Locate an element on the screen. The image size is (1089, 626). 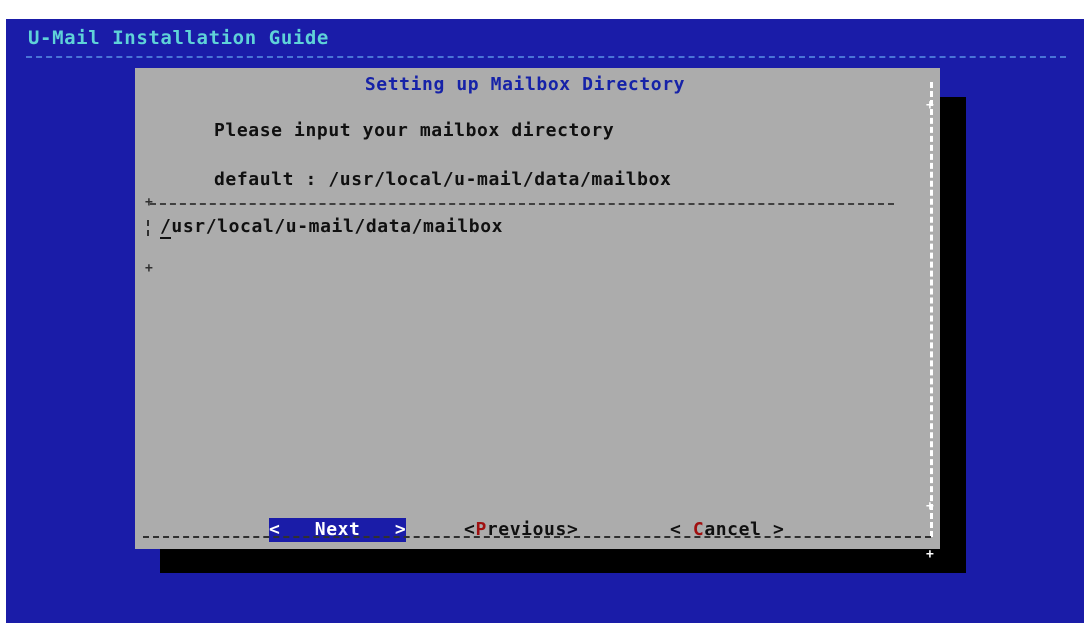
input-corner-bottom-left: + is located at coordinates (149, 268).